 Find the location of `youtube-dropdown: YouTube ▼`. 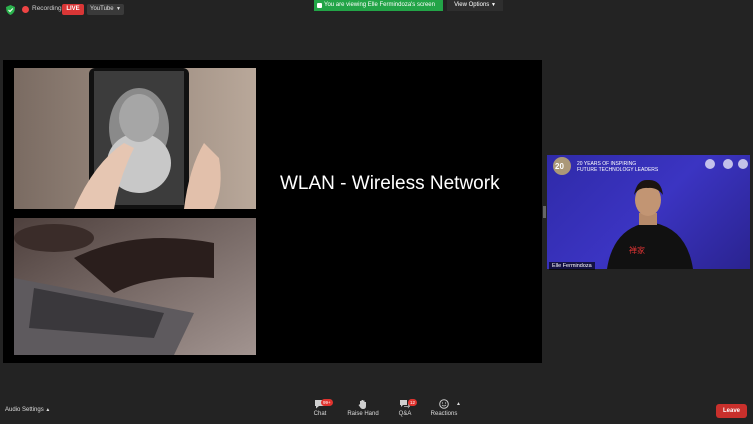

youtube-dropdown: YouTube ▼ is located at coordinates (105, 9).